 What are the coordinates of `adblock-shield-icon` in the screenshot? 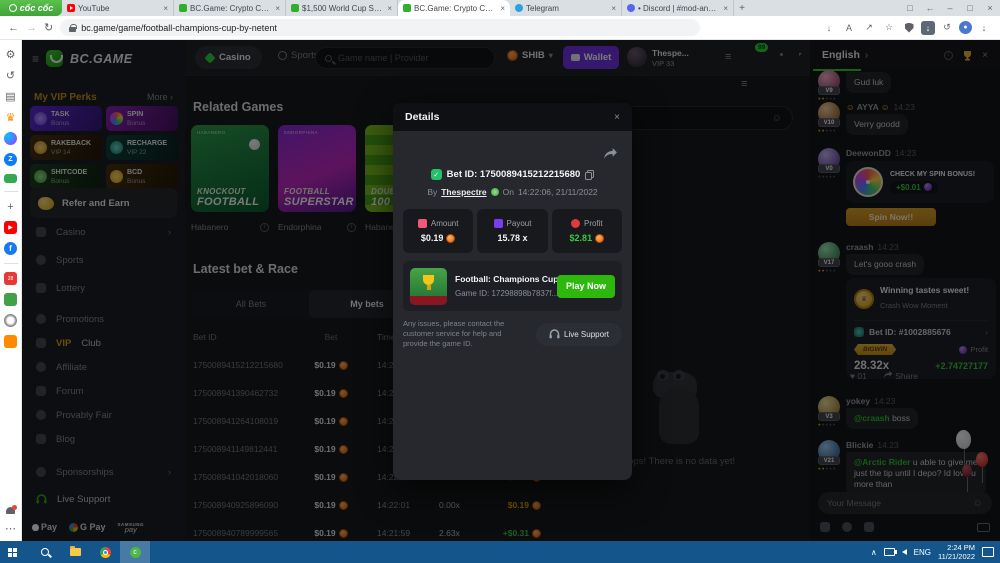 It's located at (909, 28).